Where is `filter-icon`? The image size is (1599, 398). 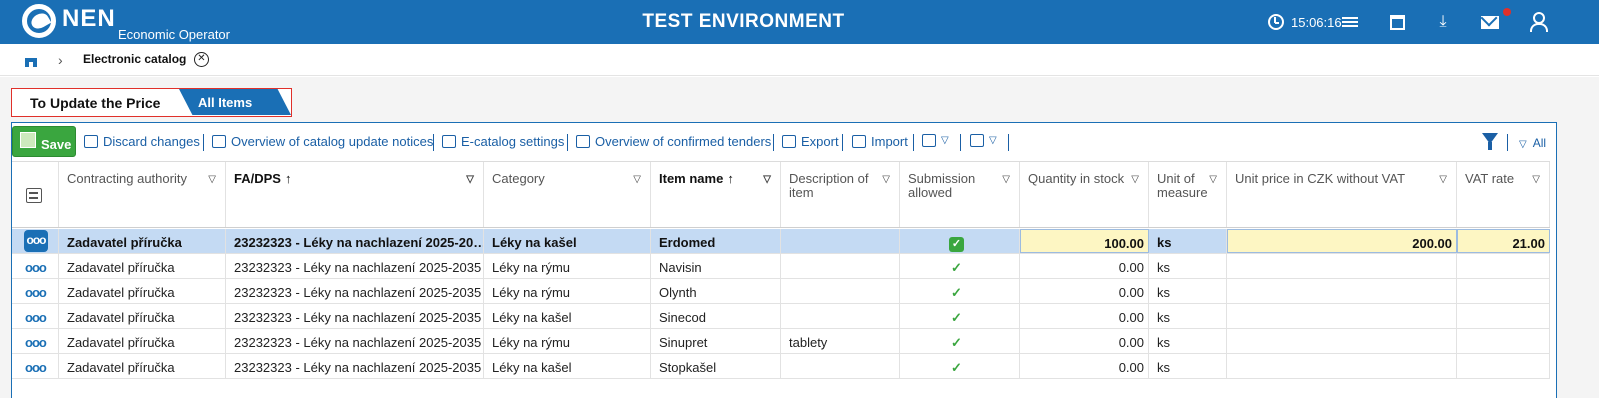
filter-icon is located at coordinates (1490, 141).